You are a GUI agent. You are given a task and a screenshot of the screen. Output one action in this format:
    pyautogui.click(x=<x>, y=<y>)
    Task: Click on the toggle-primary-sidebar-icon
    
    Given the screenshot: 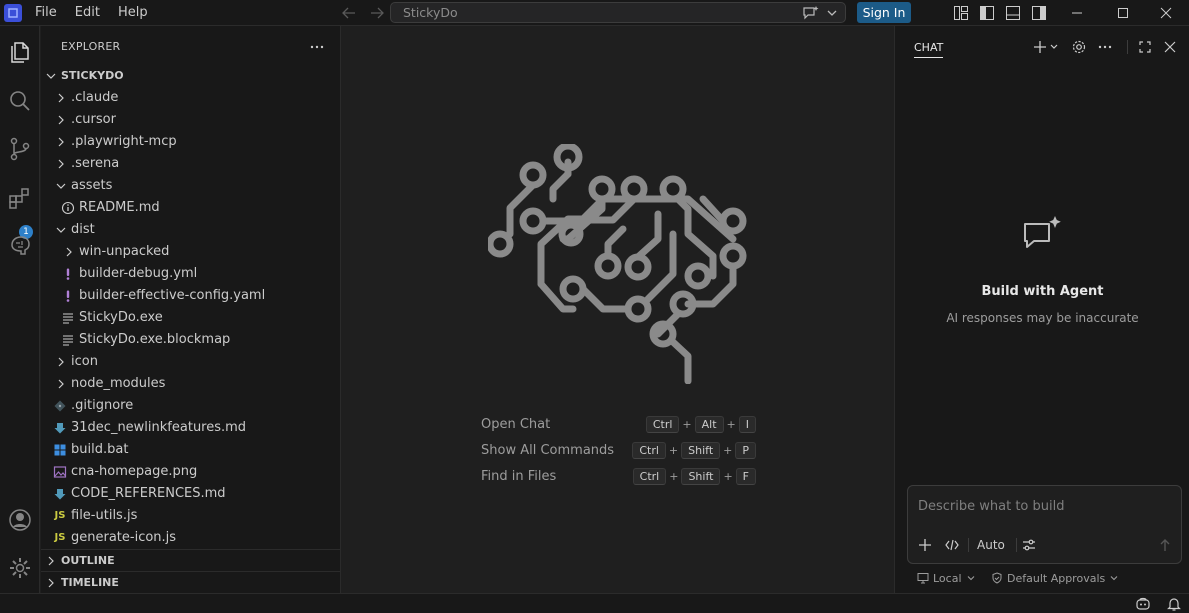 What is the action you would take?
    pyautogui.click(x=987, y=13)
    